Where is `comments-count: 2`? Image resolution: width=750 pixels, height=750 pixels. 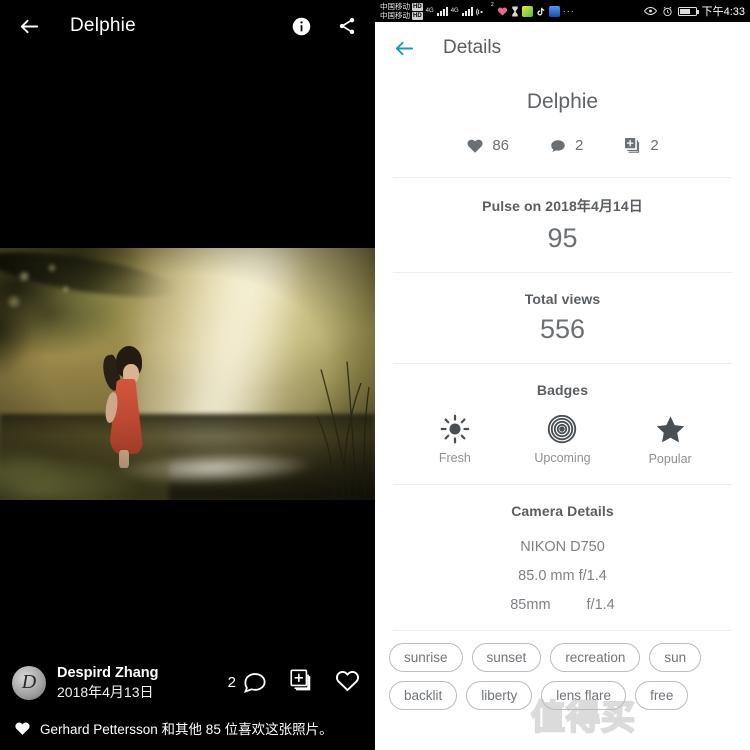 comments-count: 2 is located at coordinates (579, 145).